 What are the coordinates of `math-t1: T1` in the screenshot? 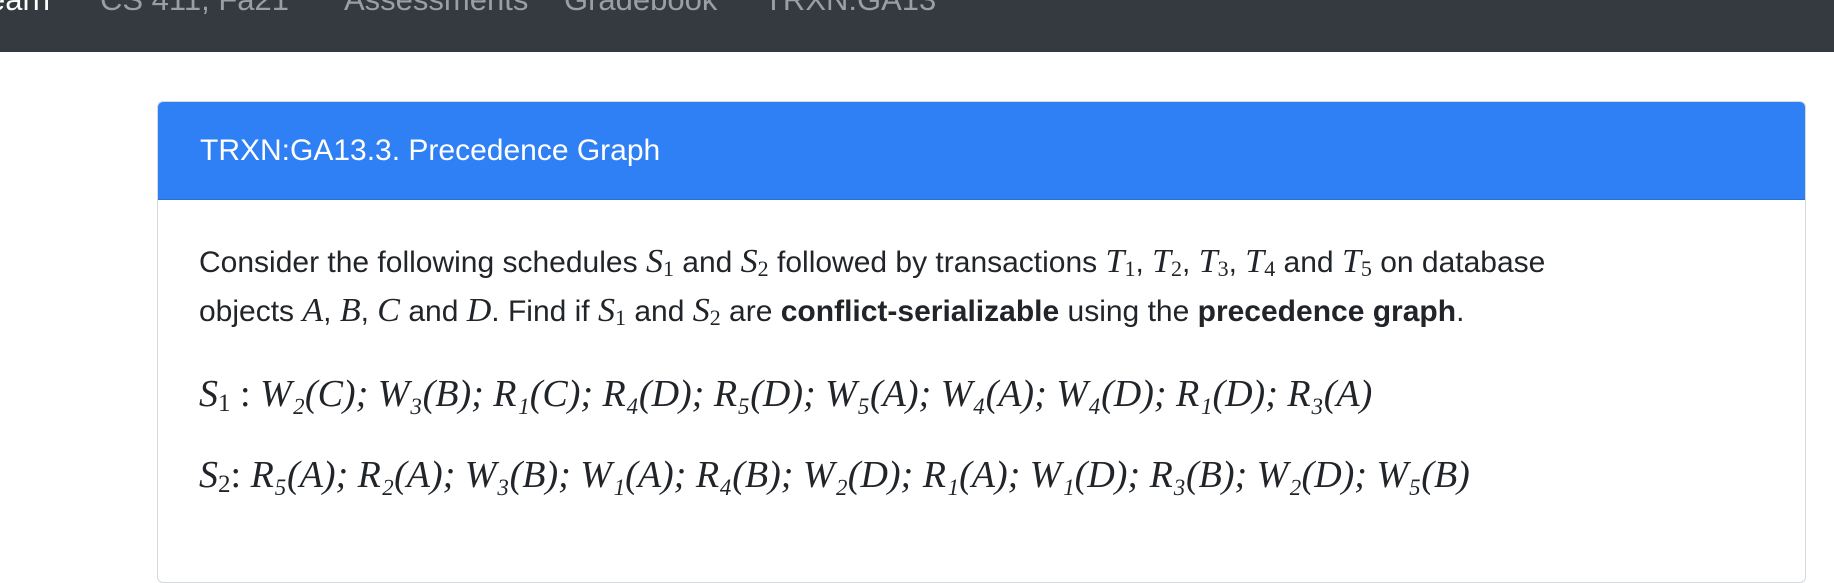 It's located at (1120, 262).